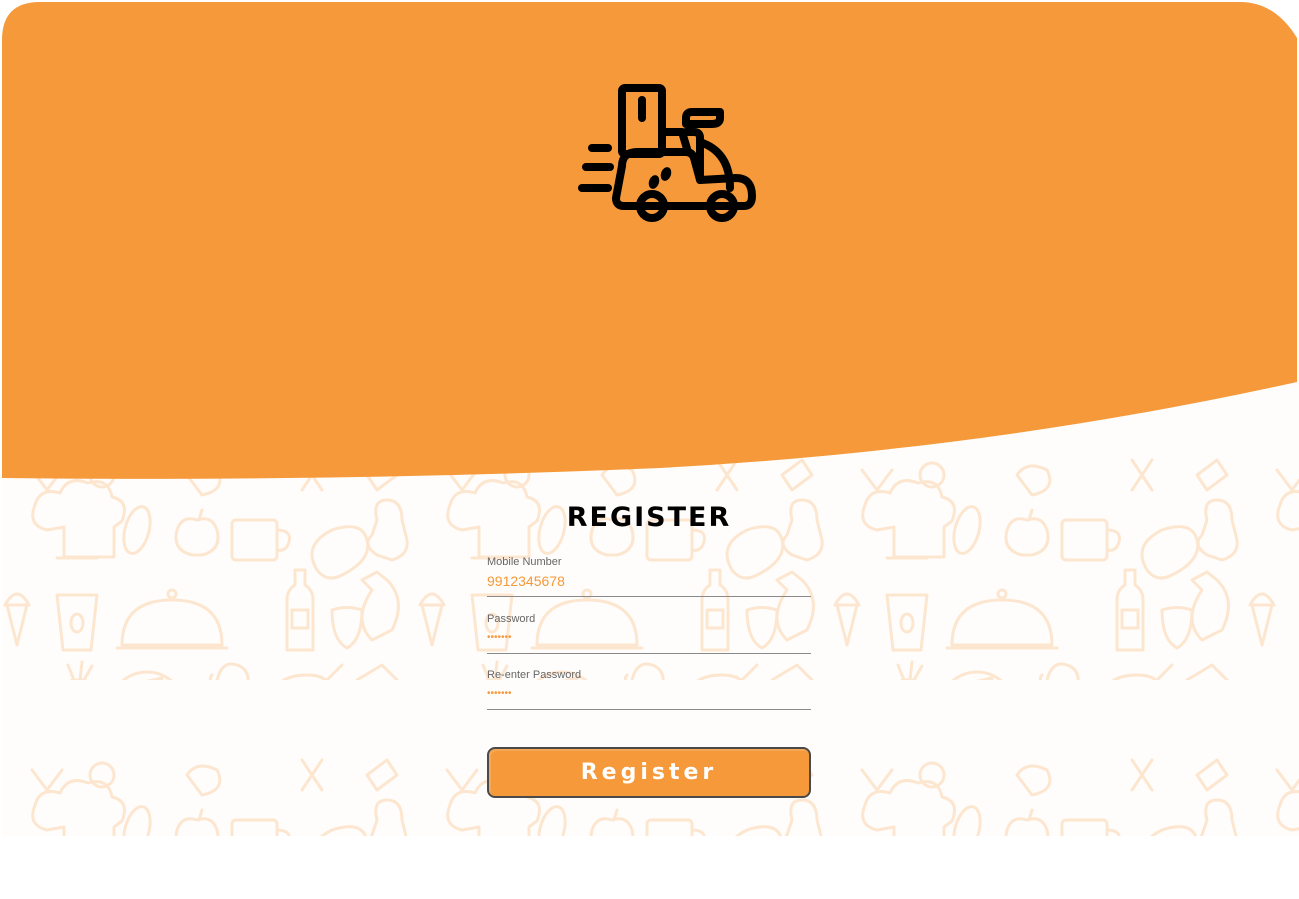 This screenshot has width=1299, height=899. What do you see at coordinates (649, 772) in the screenshot?
I see `register-button: Register` at bounding box center [649, 772].